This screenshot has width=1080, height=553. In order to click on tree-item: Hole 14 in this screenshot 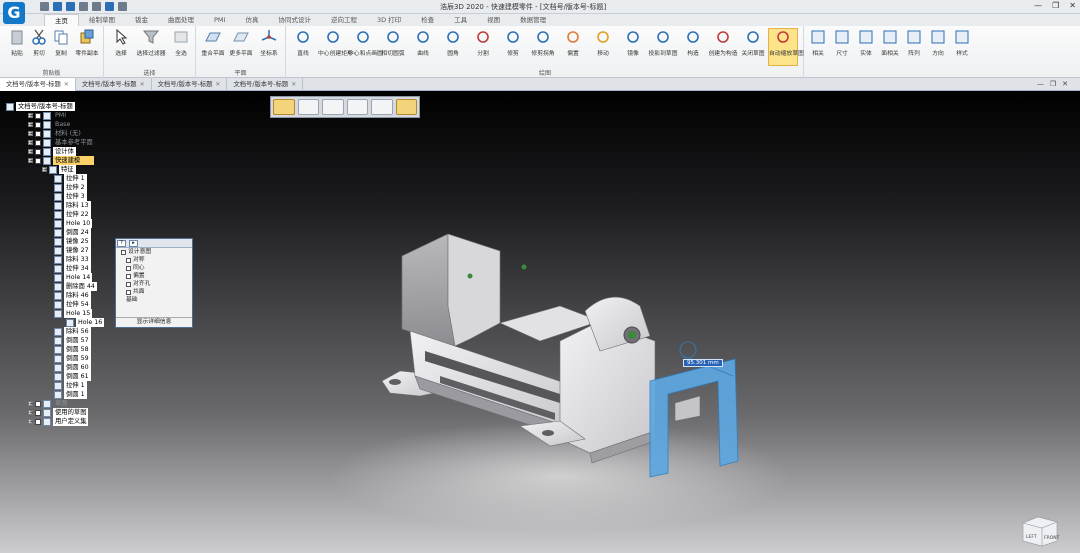, I will do `click(73, 277)`.